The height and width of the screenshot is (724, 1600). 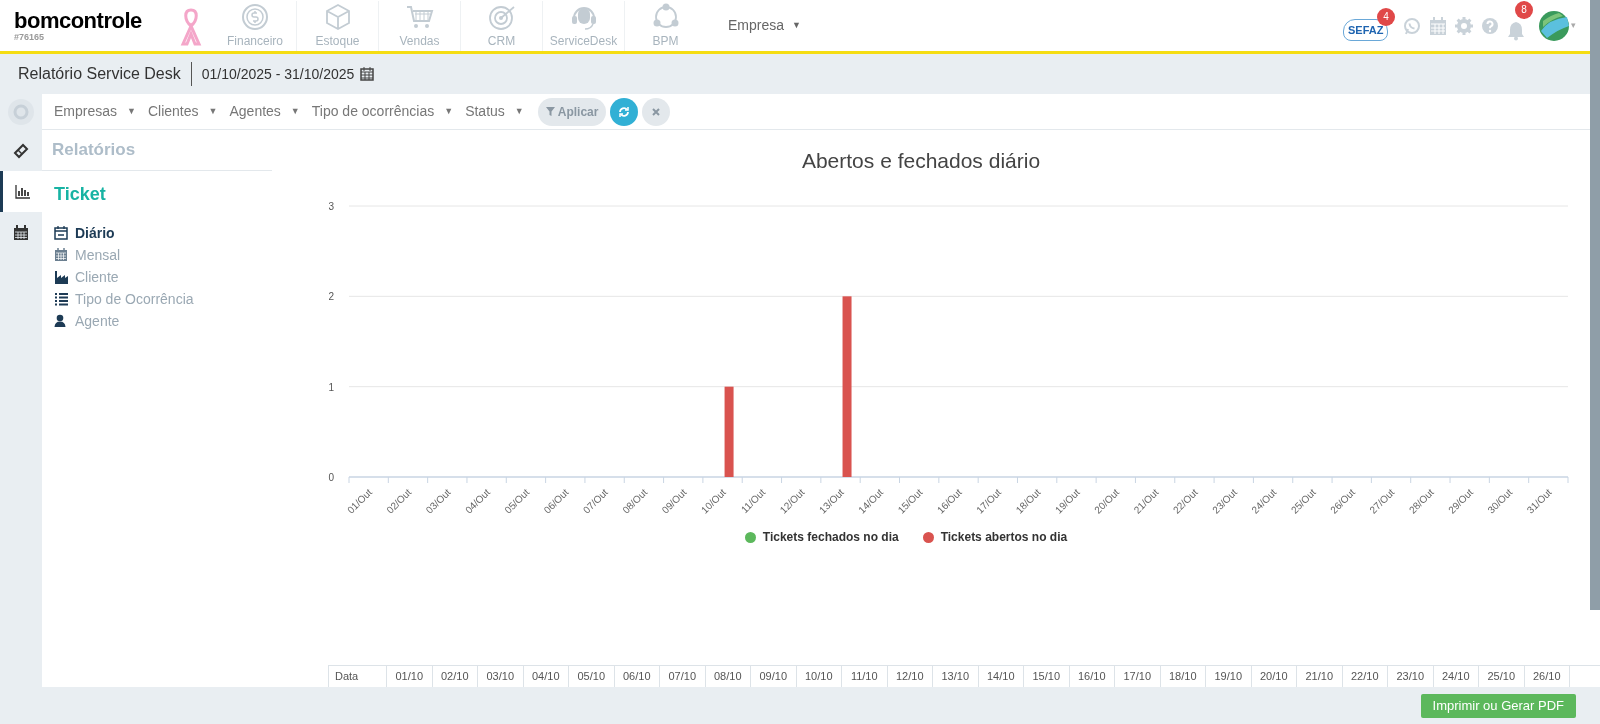 What do you see at coordinates (78, 20) in the screenshot?
I see `logo-text: bomcontrole` at bounding box center [78, 20].